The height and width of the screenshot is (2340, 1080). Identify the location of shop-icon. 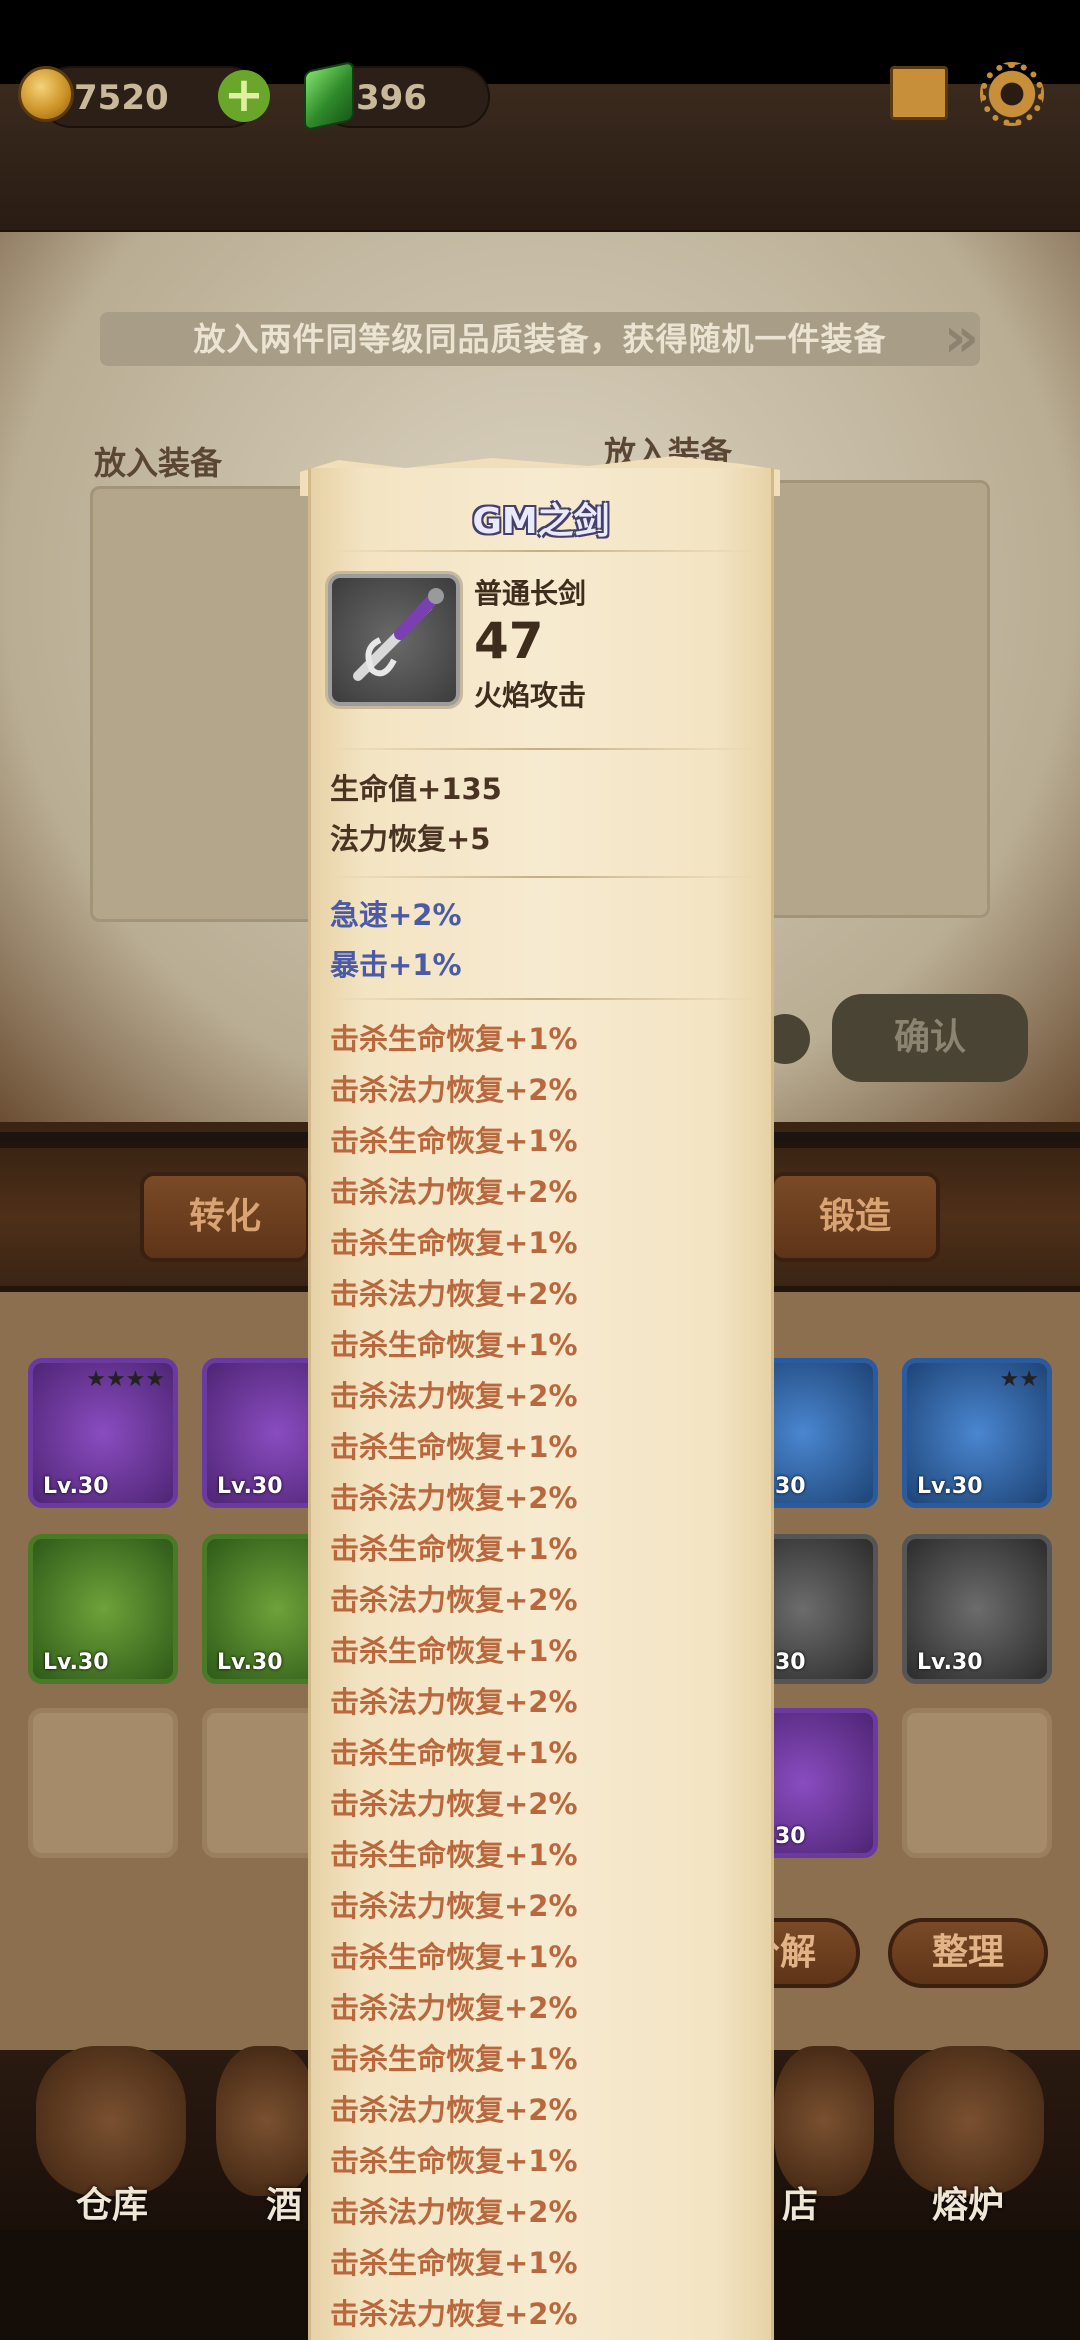
(824, 2121).